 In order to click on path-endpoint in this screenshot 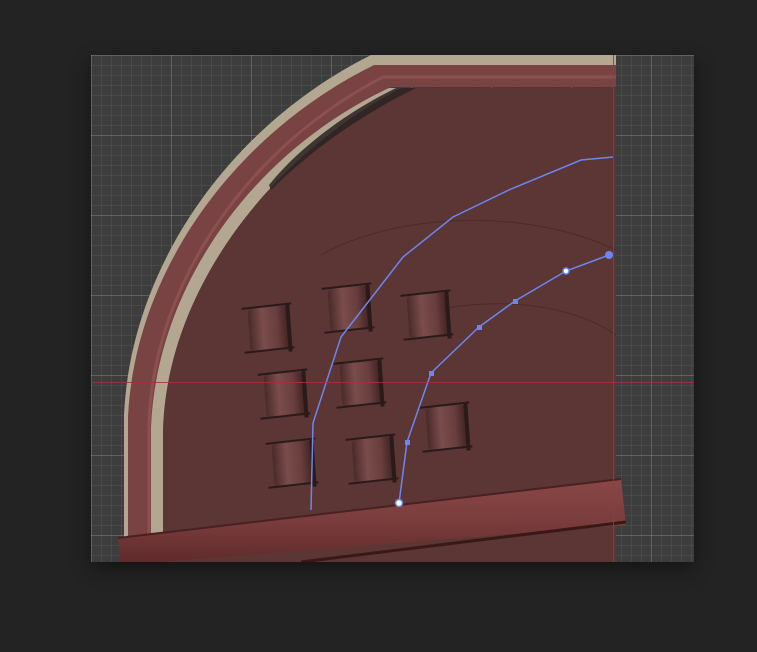, I will do `click(609, 255)`.